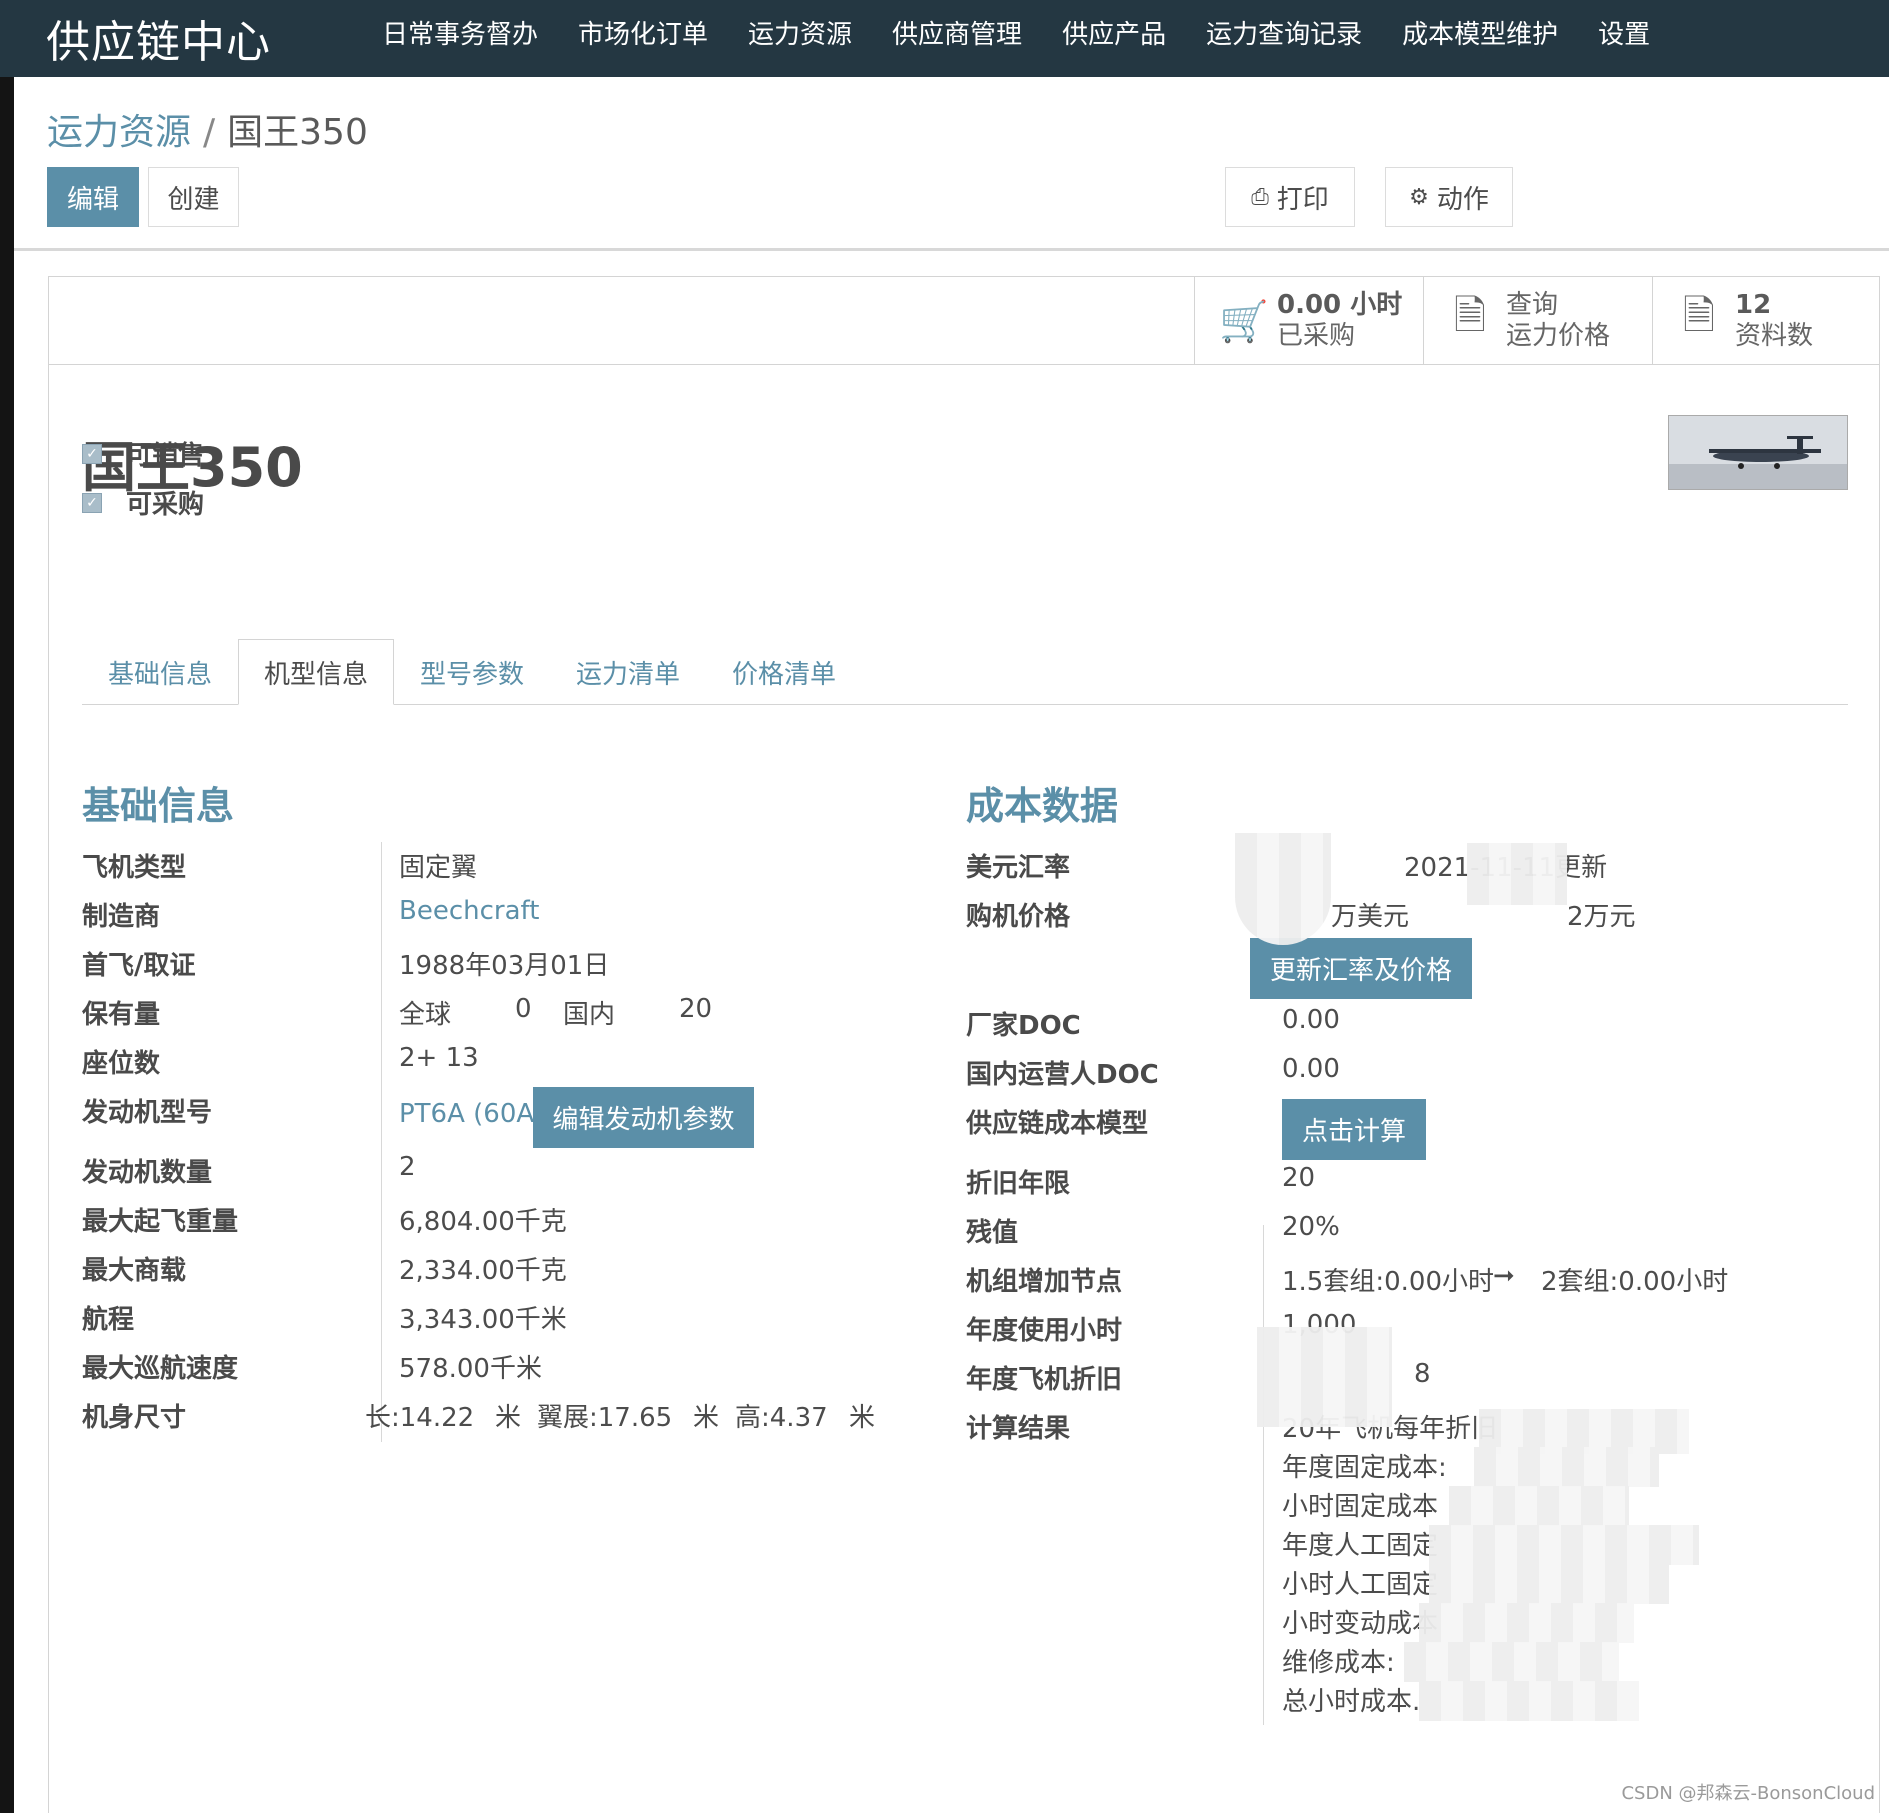 This screenshot has width=1889, height=1813. What do you see at coordinates (1284, 32) in the screenshot?
I see `menu-item-query-records: 运力查询记录` at bounding box center [1284, 32].